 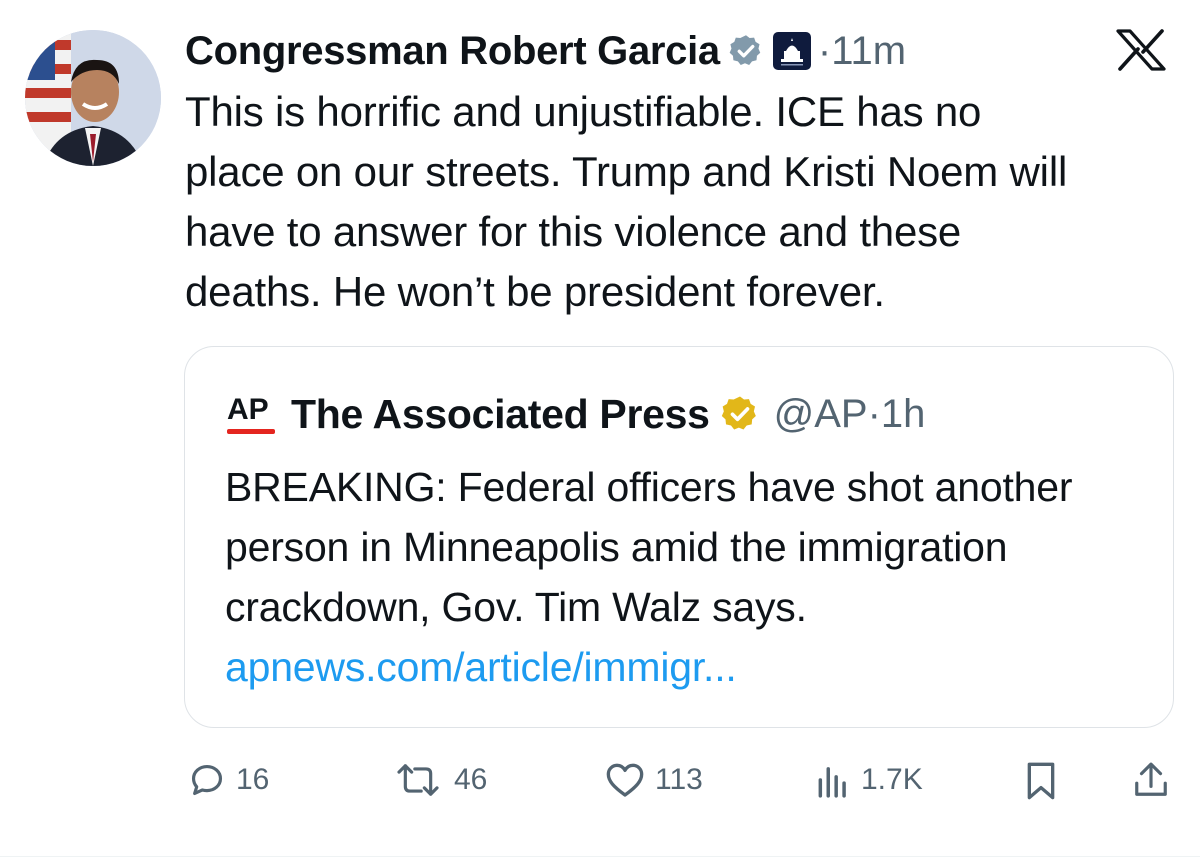 I want to click on views-count: 1.7K, so click(x=892, y=779).